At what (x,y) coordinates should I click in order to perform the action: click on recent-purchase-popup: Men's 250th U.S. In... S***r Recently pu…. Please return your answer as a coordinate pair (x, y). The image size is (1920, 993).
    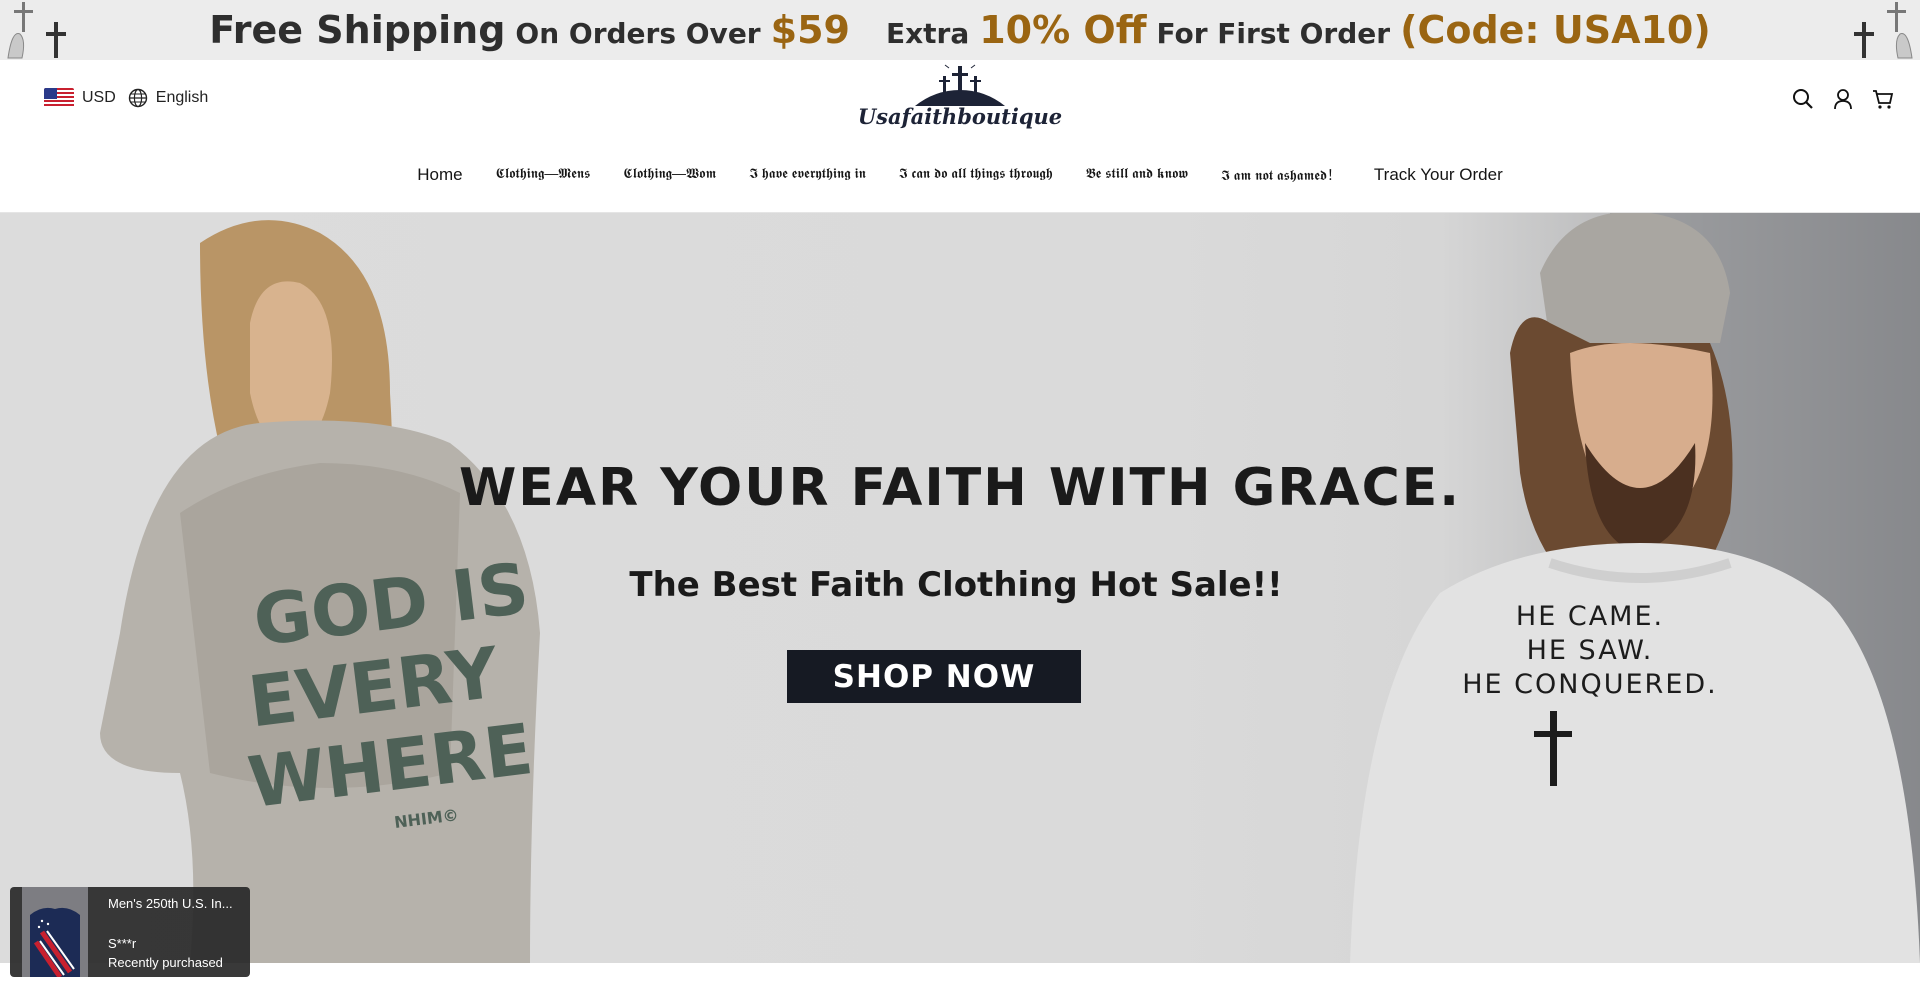
    Looking at the image, I should click on (130, 932).